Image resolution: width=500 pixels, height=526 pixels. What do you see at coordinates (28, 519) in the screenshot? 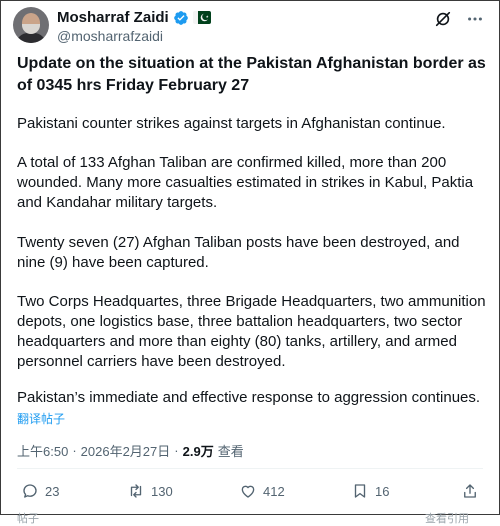
I see `cut-off-text-left: 帖子` at bounding box center [28, 519].